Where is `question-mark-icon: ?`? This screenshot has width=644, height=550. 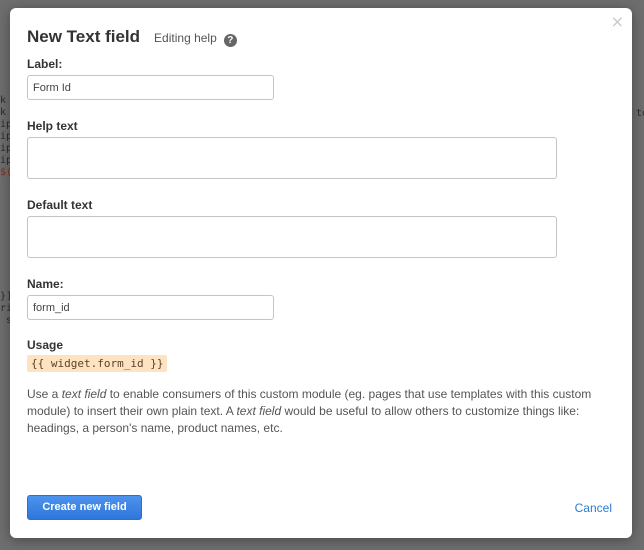 question-mark-icon: ? is located at coordinates (230, 40).